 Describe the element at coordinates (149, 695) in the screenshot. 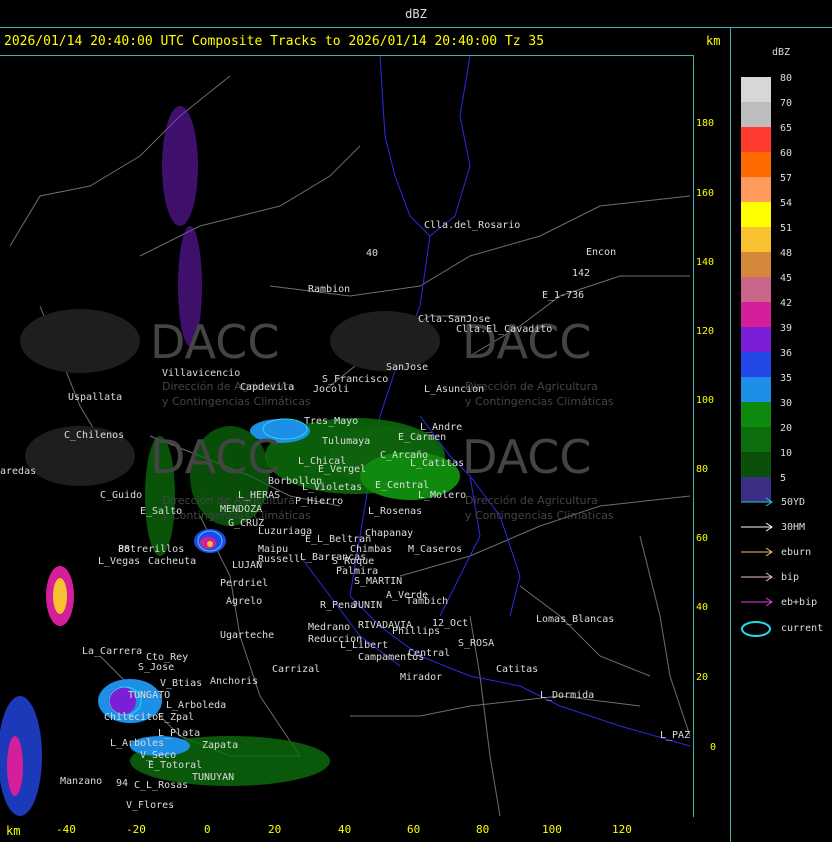

I see `place-label: TUNGATO` at that location.